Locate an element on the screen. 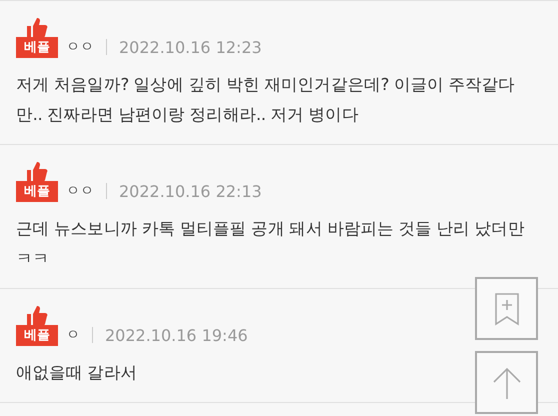  comment-time: 2022.10.16 22:13 is located at coordinates (190, 191).